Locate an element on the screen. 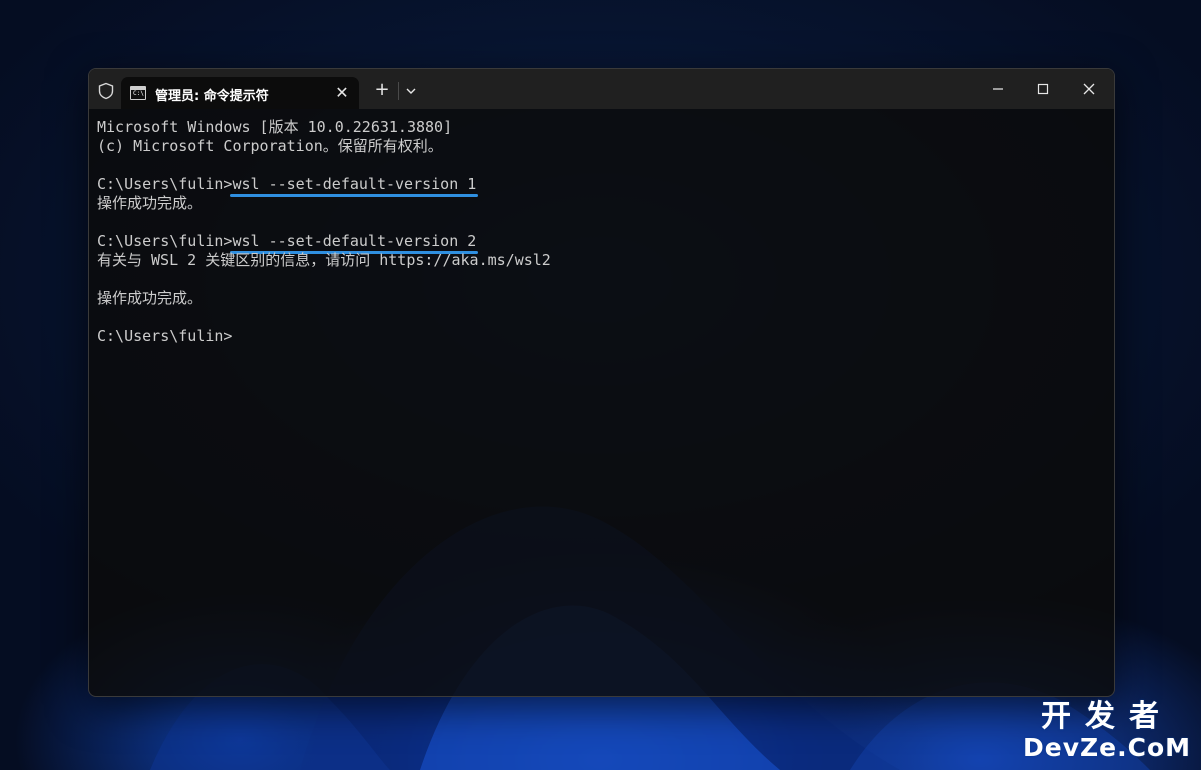  cmd-icon-text: C:\ is located at coordinates (138, 93).